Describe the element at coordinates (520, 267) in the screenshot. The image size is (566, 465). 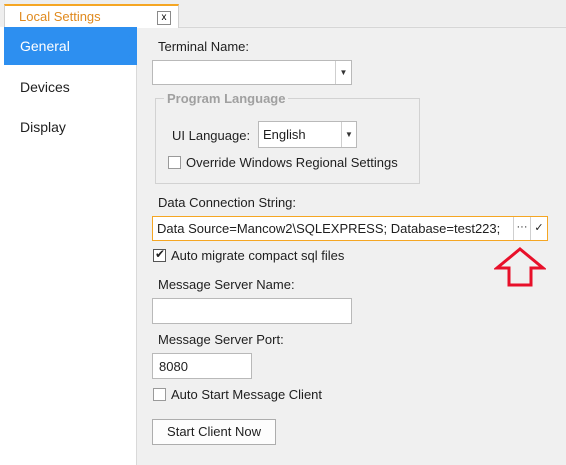
I see `up-arrow-outline-icon` at that location.